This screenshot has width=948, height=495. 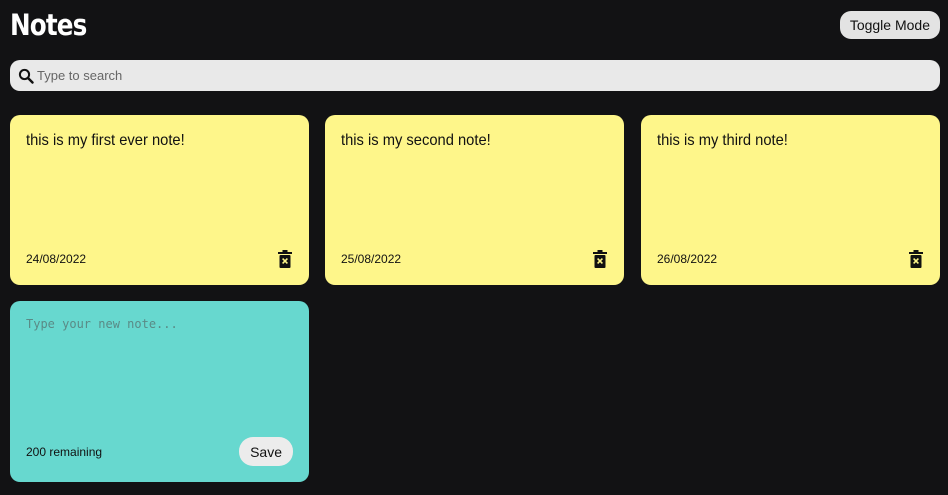 What do you see at coordinates (371, 259) in the screenshot?
I see `note-date: 25/08/2022` at bounding box center [371, 259].